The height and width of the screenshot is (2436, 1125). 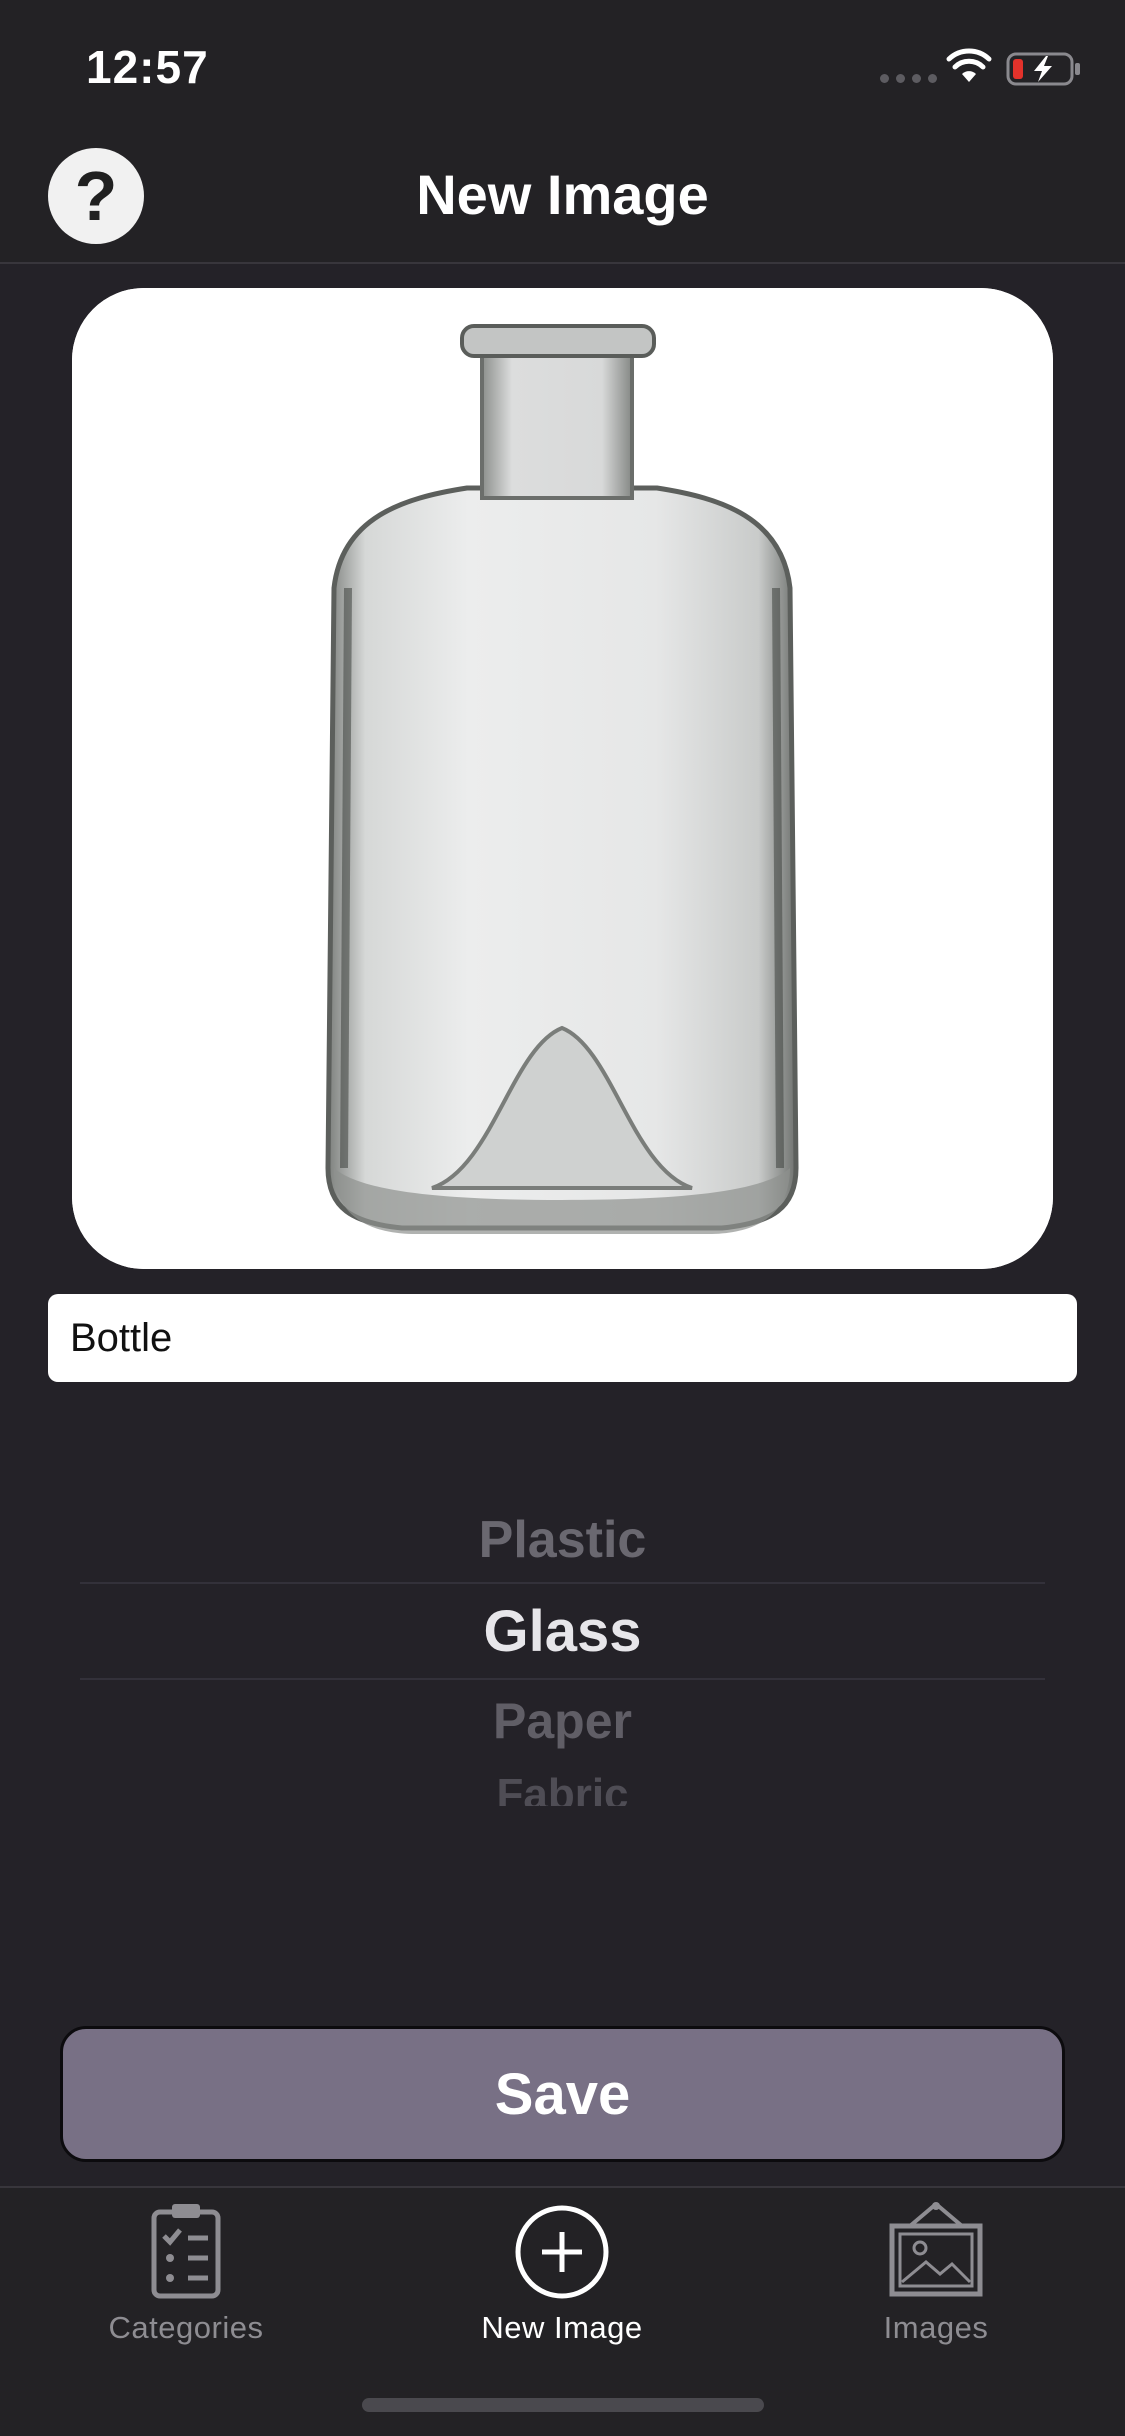 What do you see at coordinates (562, 194) in the screenshot?
I see `page-title: New Image` at bounding box center [562, 194].